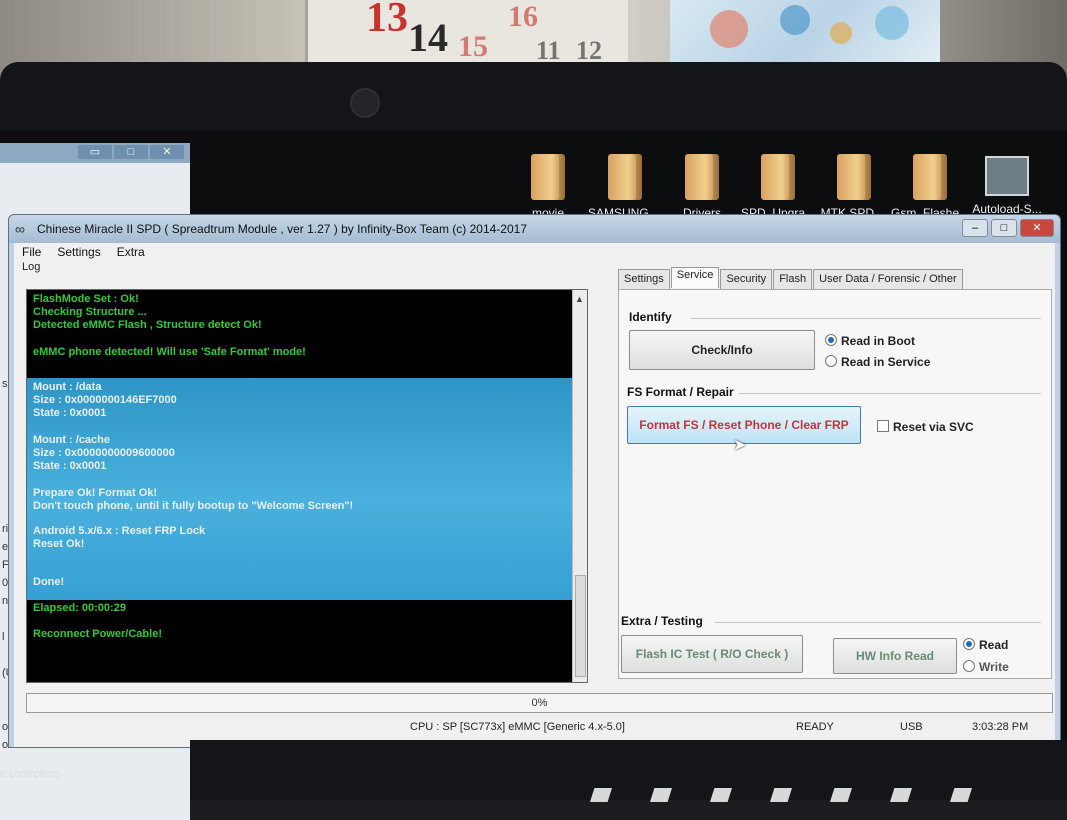 The image size is (1067, 820). I want to click on calendar-number: 15, so click(473, 46).